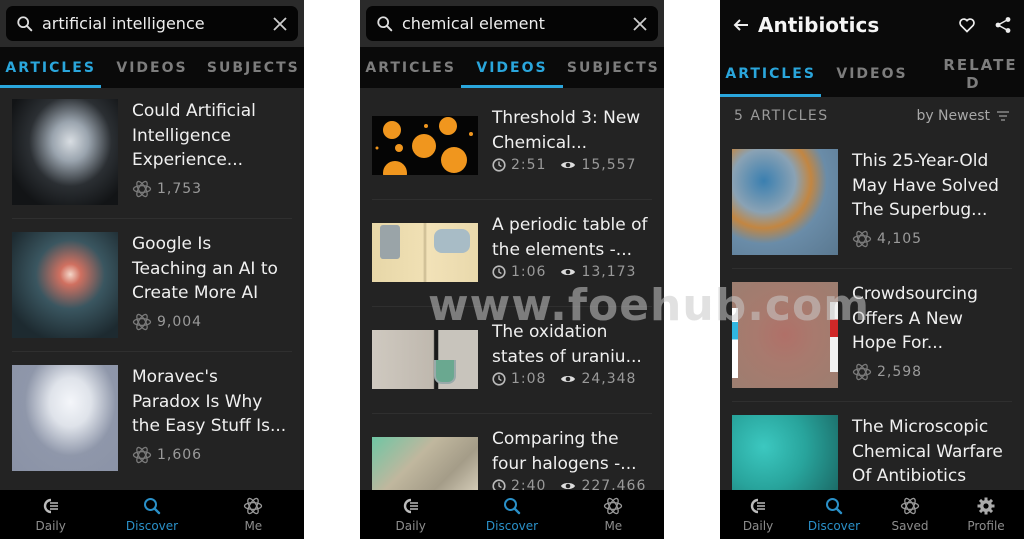  I want to click on list-subbar: 5 ARTICLES by Newest, so click(872, 116).